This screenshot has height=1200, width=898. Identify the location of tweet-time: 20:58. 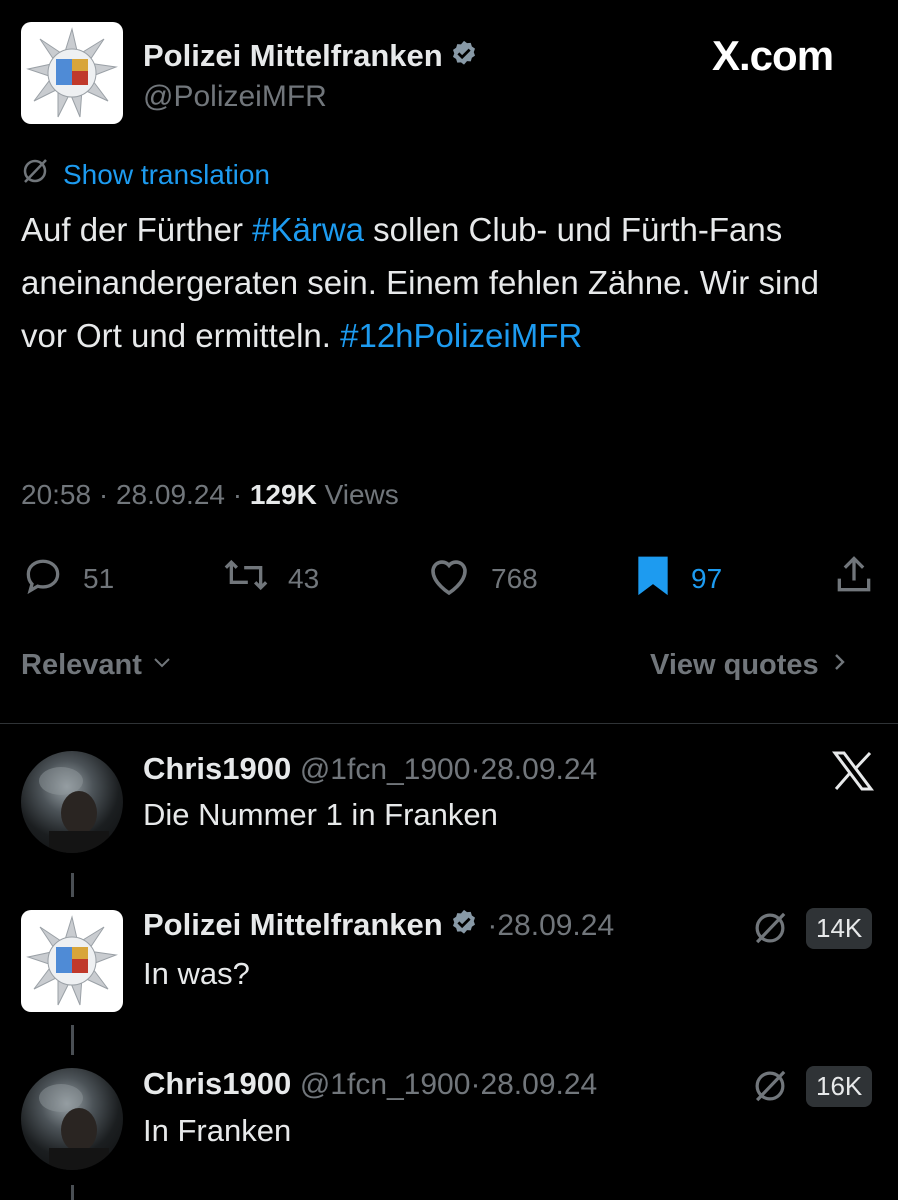
(56, 494).